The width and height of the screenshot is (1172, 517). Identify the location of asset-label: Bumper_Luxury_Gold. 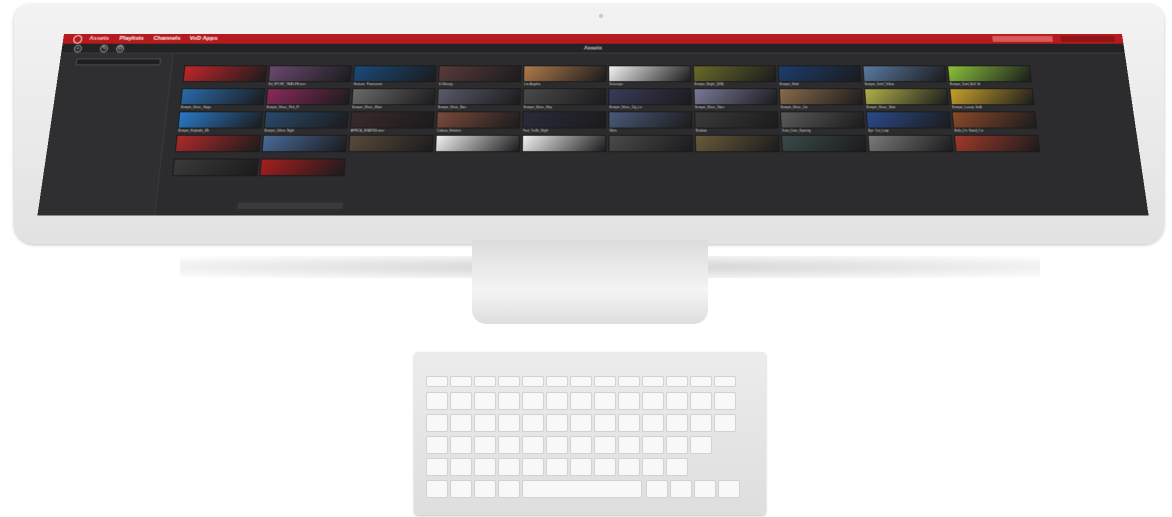
(967, 107).